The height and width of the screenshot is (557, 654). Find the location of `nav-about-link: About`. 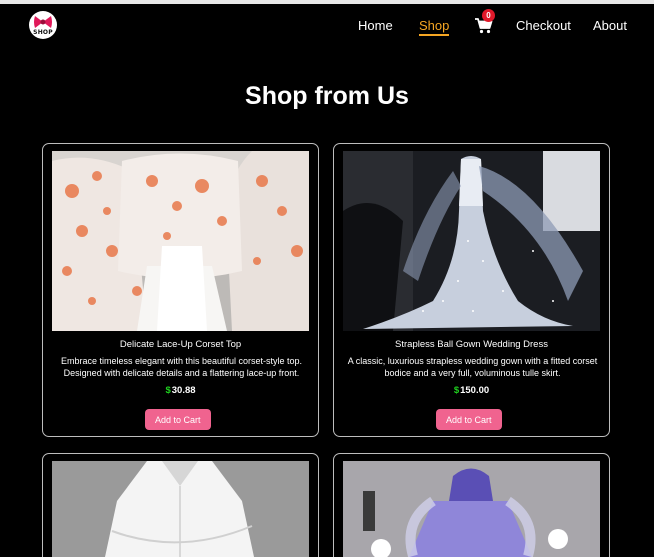

nav-about-link: About is located at coordinates (610, 25).